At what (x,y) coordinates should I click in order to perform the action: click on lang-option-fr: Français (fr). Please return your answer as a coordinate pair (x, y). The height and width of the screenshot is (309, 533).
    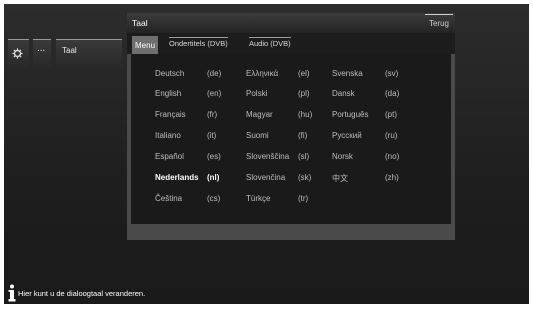
    Looking at the image, I should click on (186, 114).